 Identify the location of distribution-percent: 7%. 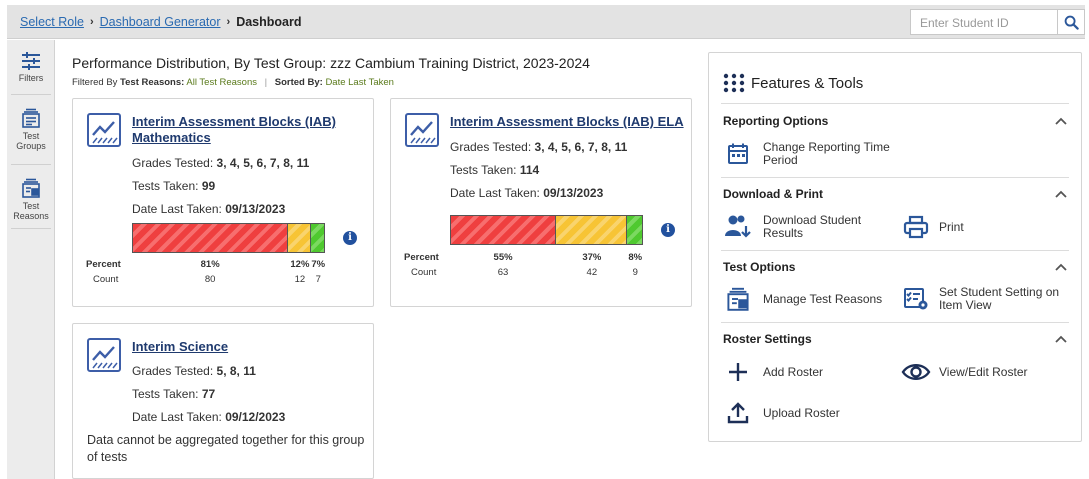
(318, 264).